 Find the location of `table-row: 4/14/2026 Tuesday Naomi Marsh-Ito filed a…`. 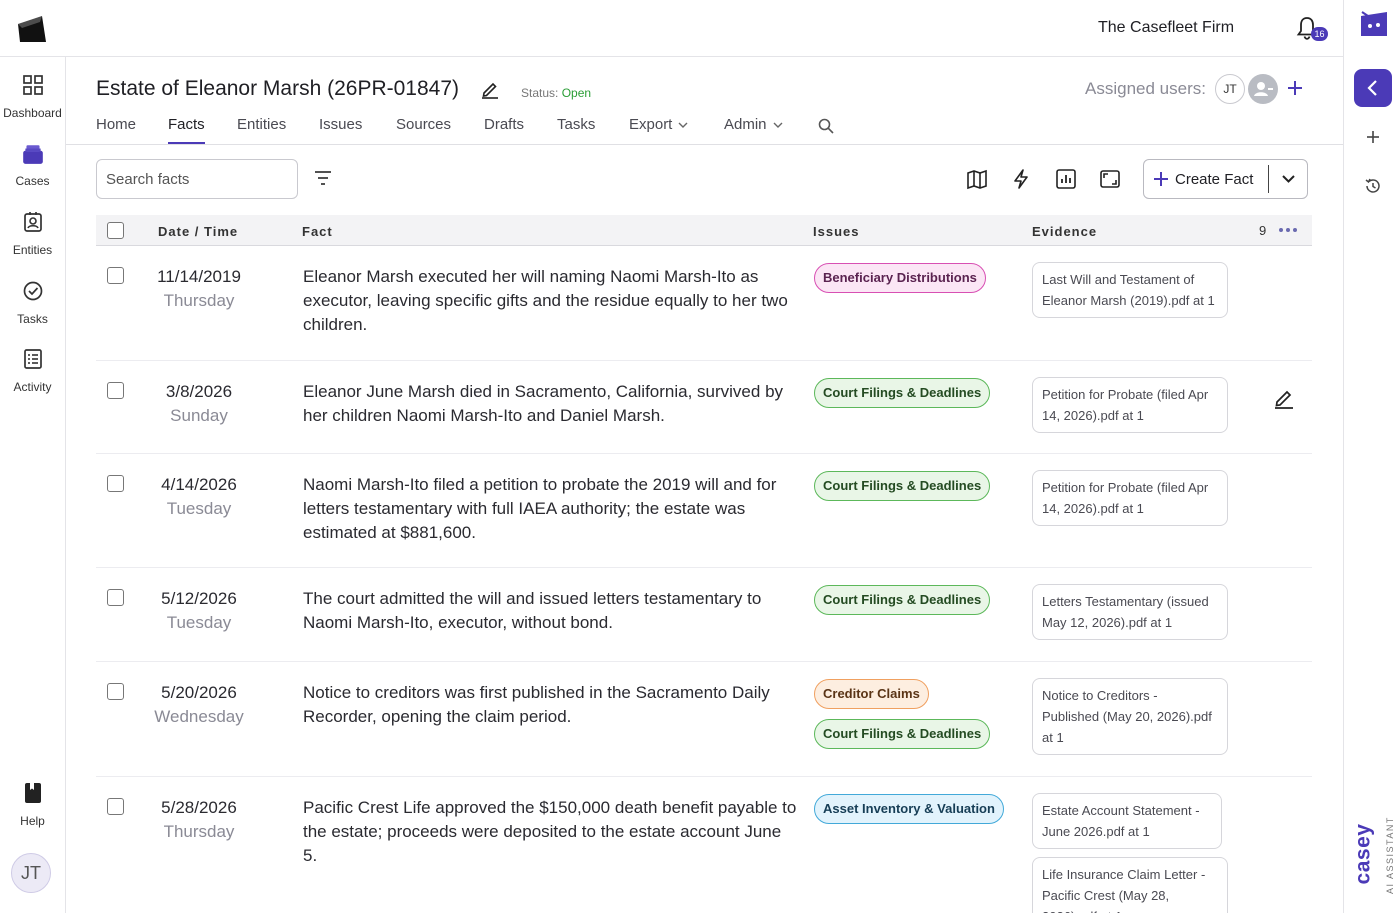

table-row: 4/14/2026 Tuesday Naomi Marsh-Ito filed a… is located at coordinates (704, 511).